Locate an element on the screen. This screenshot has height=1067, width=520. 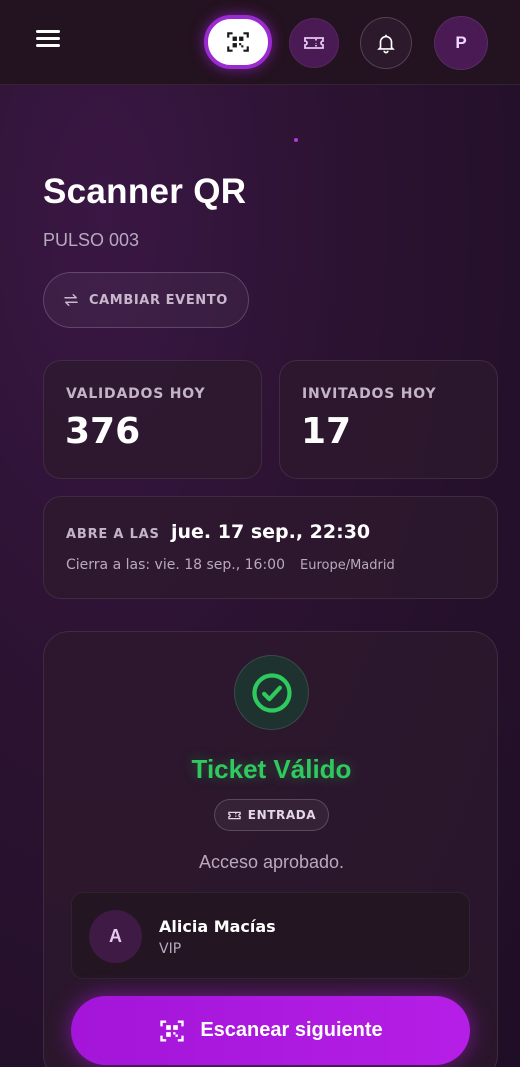
bell-icon is located at coordinates (386, 44).